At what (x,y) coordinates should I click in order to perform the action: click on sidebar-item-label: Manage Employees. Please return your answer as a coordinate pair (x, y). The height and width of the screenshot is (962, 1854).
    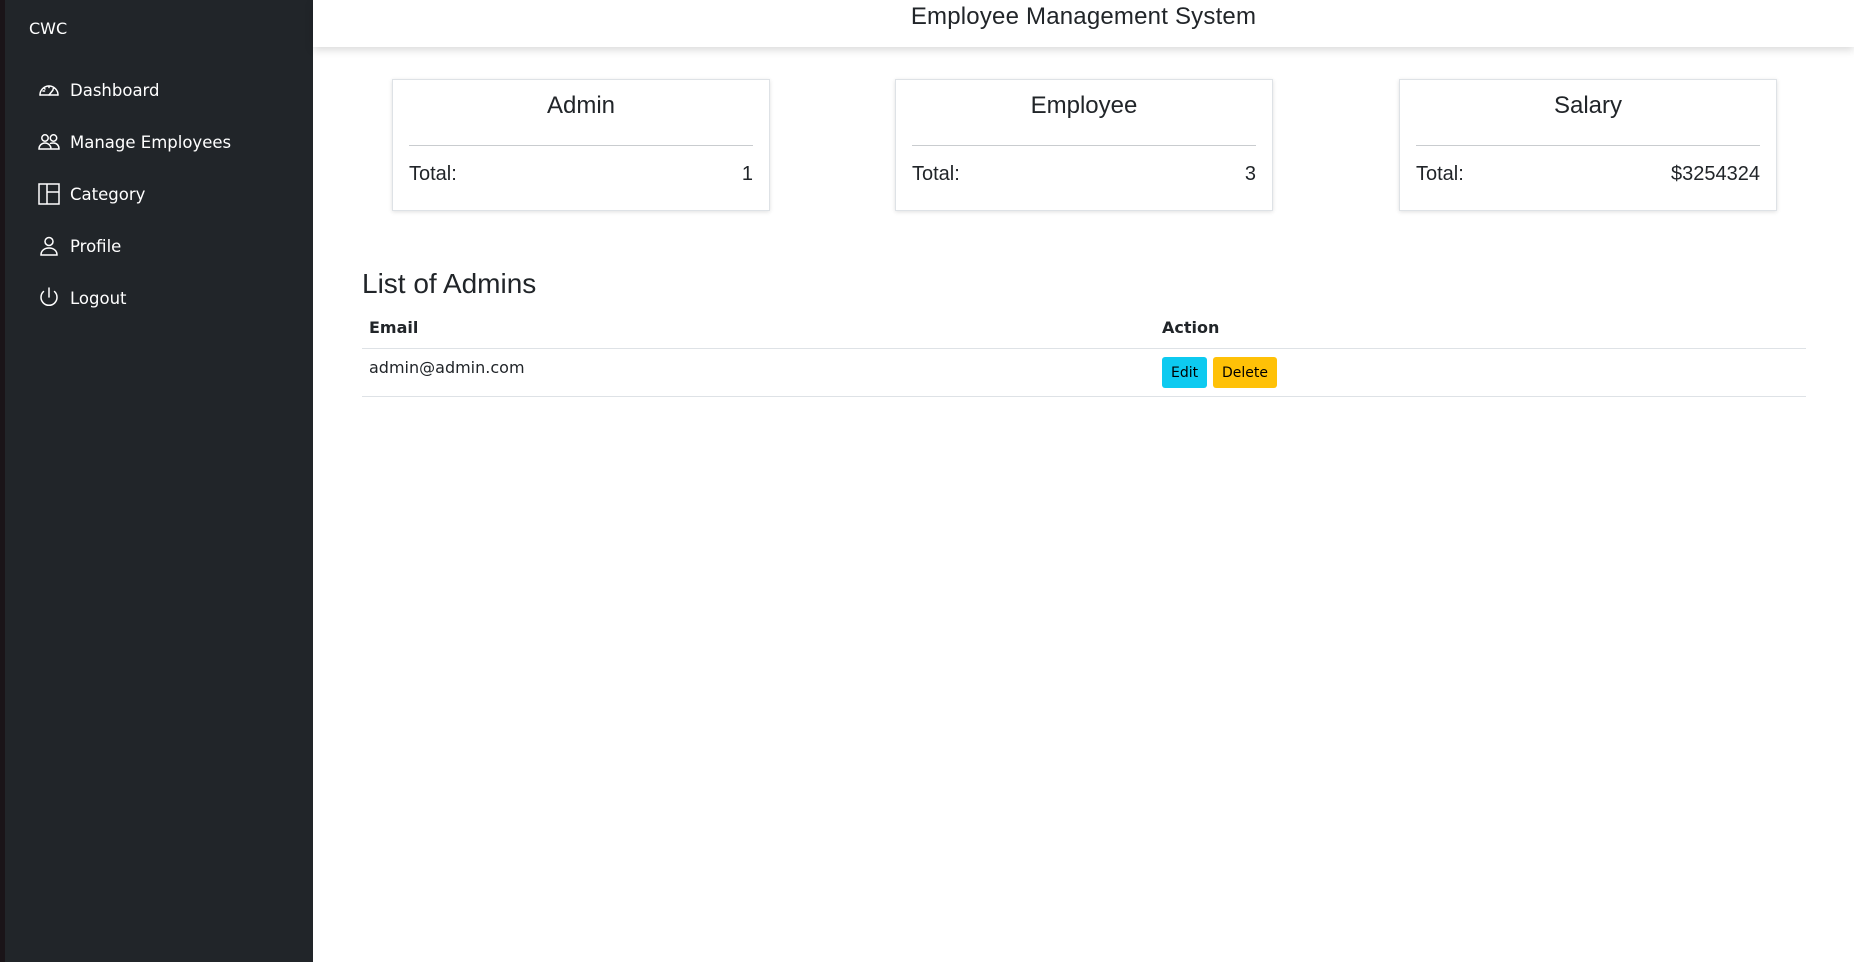
    Looking at the image, I should click on (151, 142).